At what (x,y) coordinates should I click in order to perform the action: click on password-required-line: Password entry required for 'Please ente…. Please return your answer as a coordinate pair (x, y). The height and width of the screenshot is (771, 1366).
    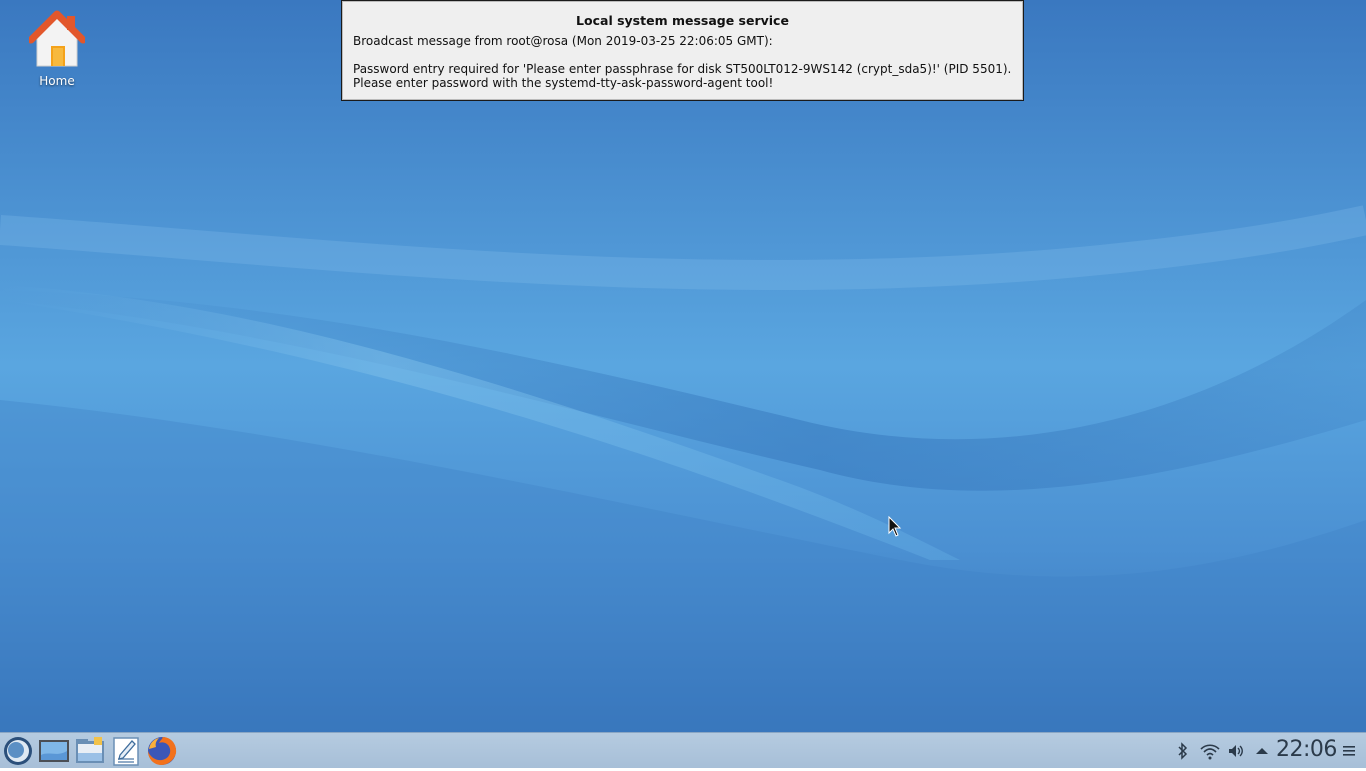
    Looking at the image, I should click on (682, 69).